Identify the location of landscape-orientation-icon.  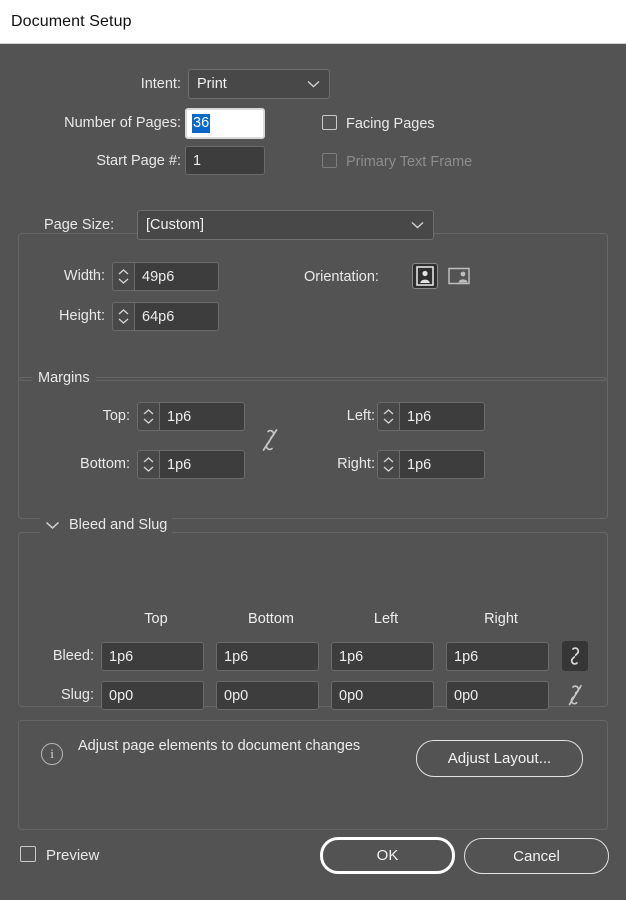
(459, 276).